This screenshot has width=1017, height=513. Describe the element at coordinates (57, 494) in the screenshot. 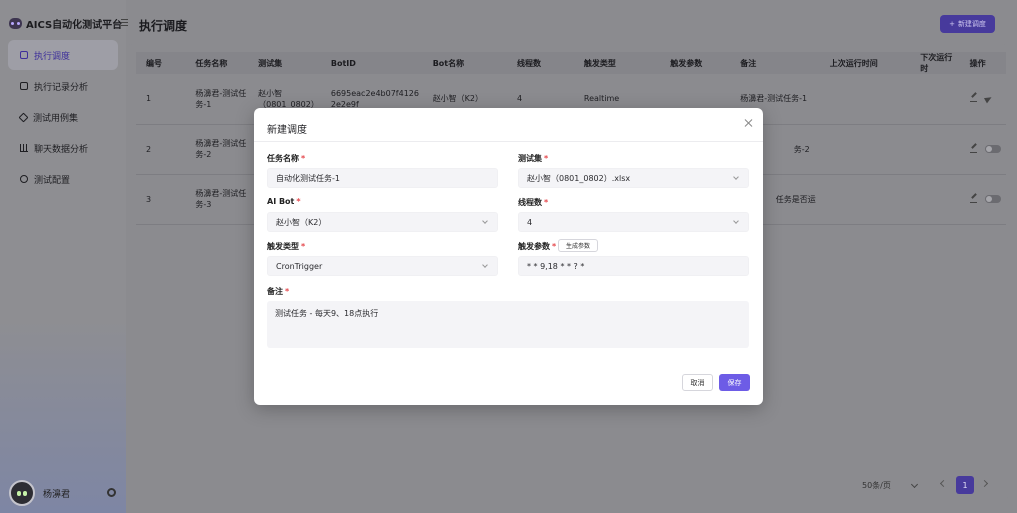

I see `user-name: 杨濞君` at that location.